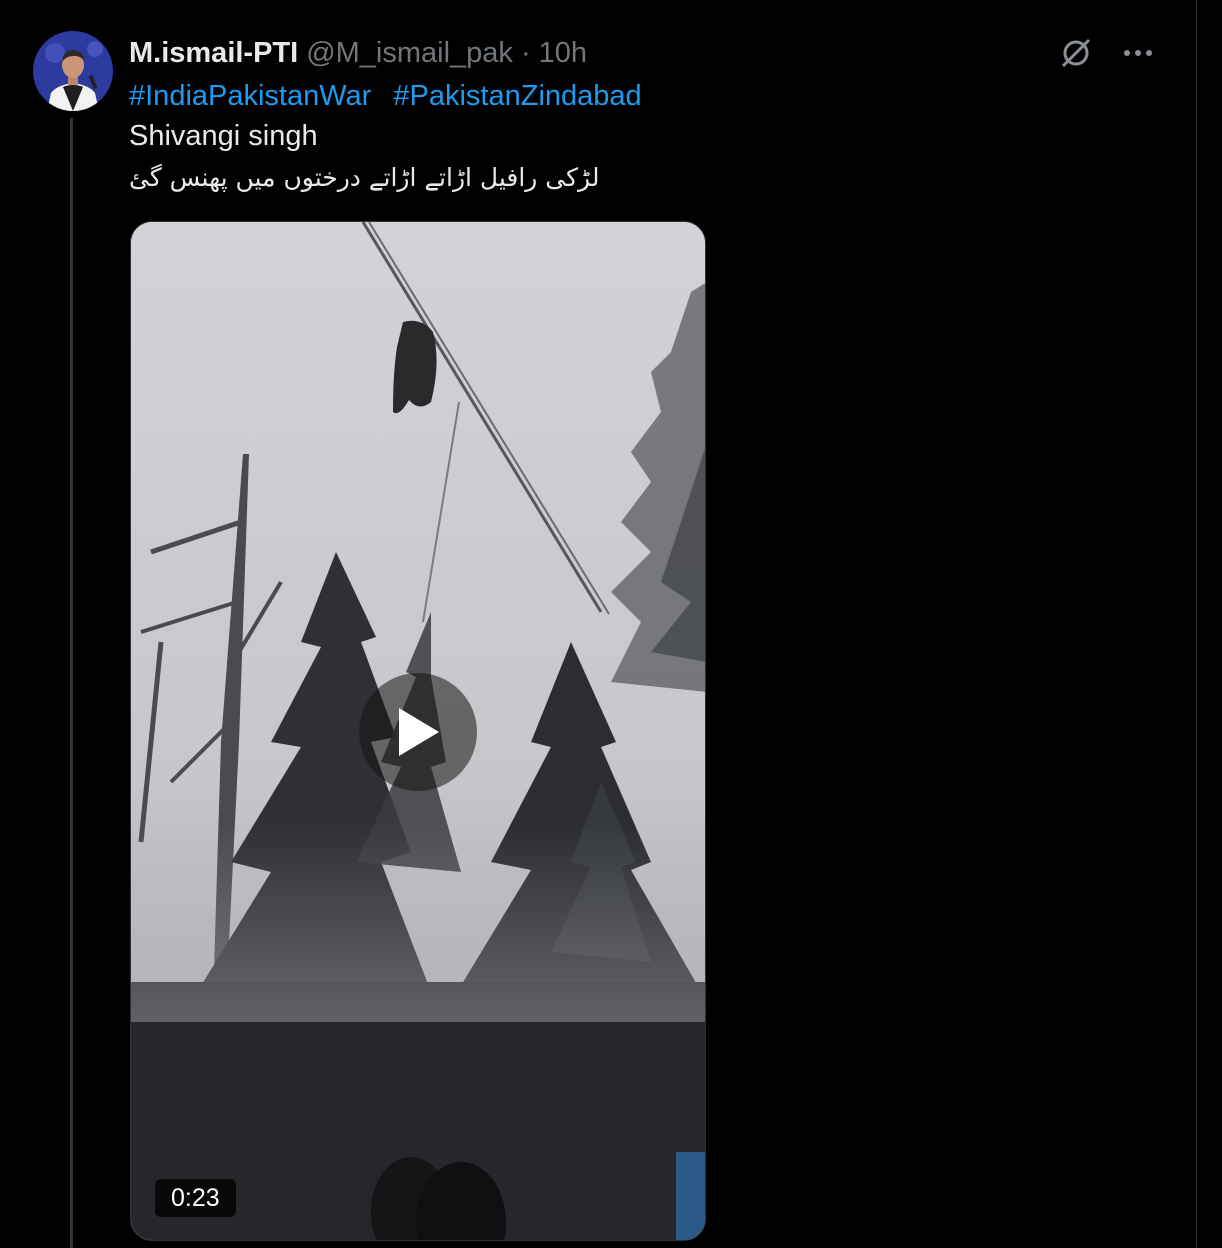  Describe the element at coordinates (409, 53) in the screenshot. I see `author-handle: @M_ismail_pak` at that location.